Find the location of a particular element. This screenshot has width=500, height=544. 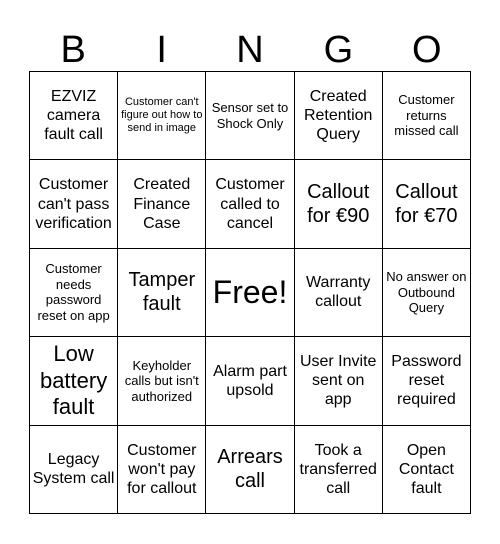

bingo-cell: Created Retention Query is located at coordinates (338, 116).